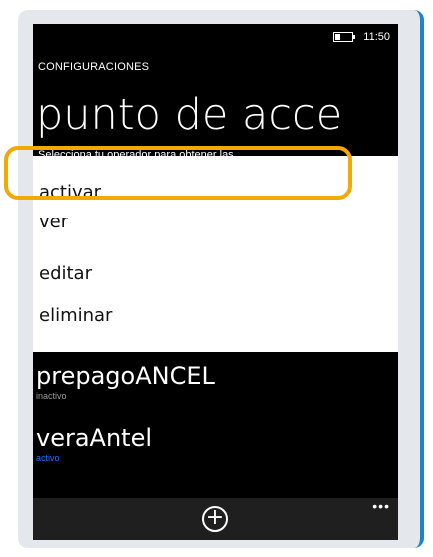  I want to click on plus-circle-icon: +, so click(215, 517).